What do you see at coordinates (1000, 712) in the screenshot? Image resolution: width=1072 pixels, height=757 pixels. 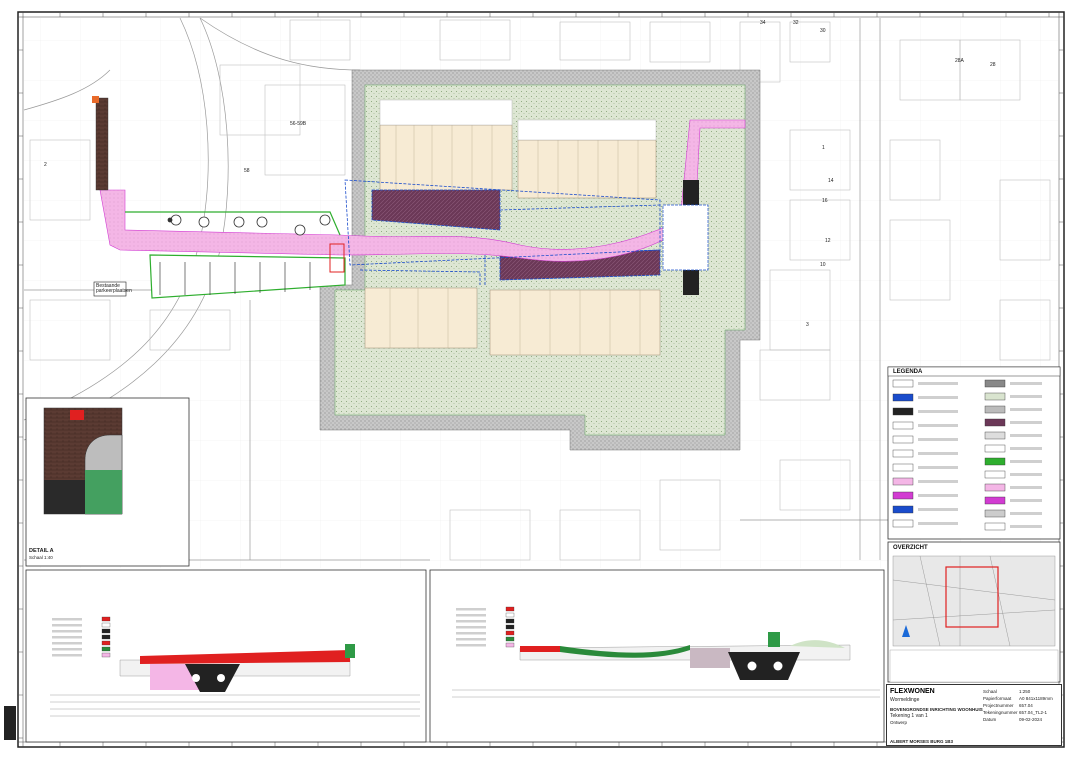 I see `drawing-number-label: Tekeningnummer` at bounding box center [1000, 712].